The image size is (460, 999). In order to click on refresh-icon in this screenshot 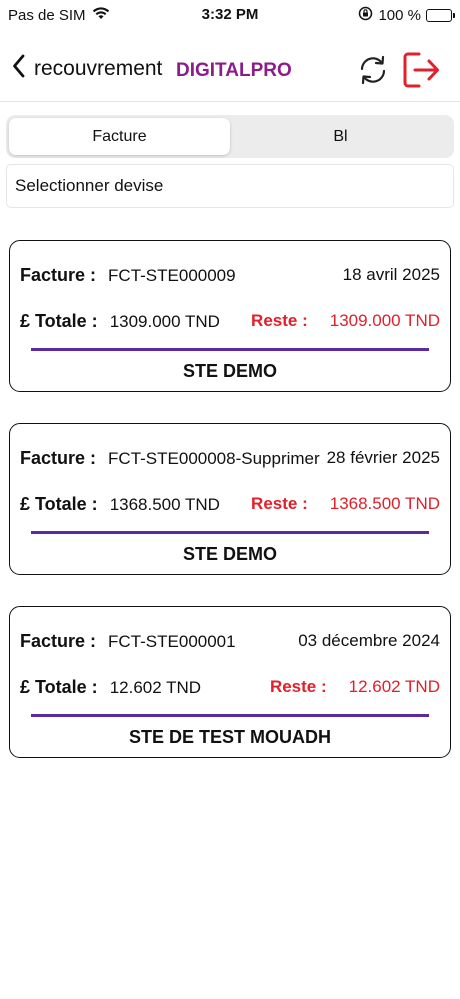, I will do `click(373, 73)`.